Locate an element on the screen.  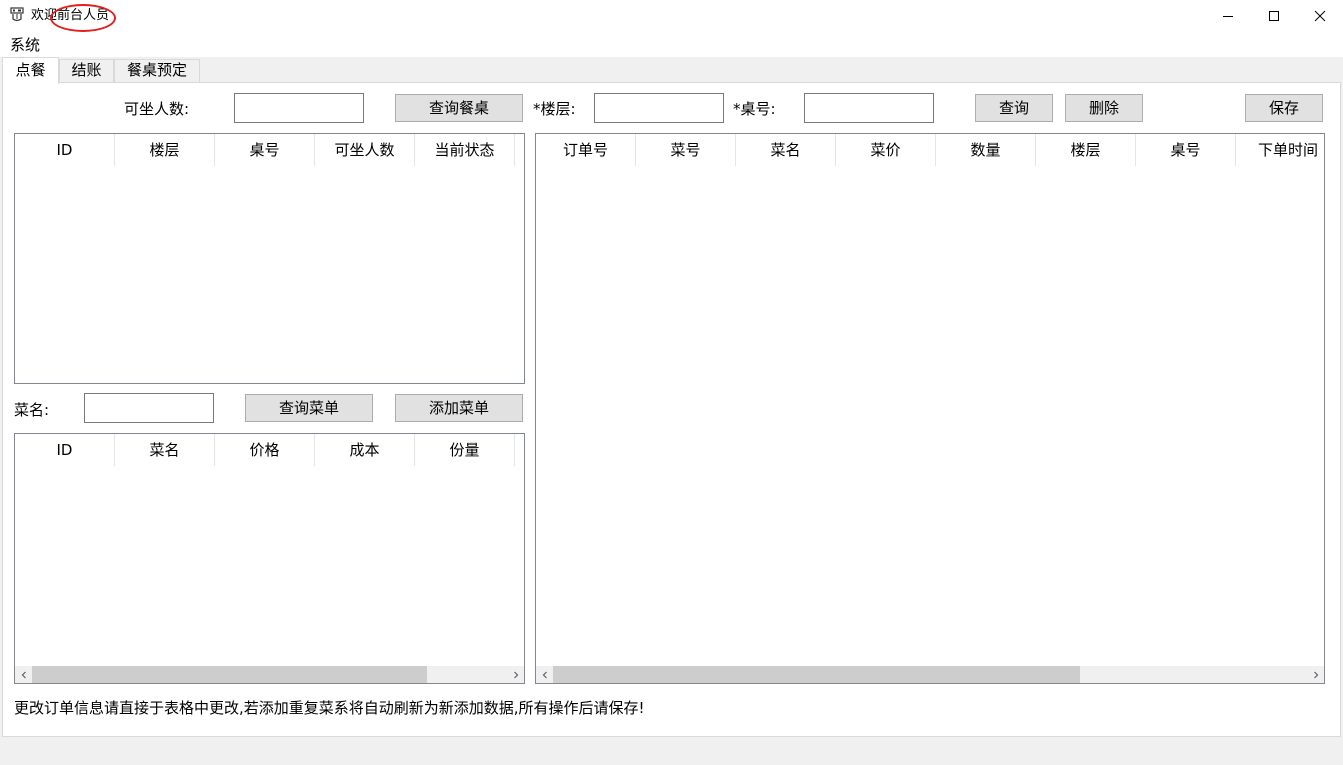
dish-name-input is located at coordinates (149, 408).